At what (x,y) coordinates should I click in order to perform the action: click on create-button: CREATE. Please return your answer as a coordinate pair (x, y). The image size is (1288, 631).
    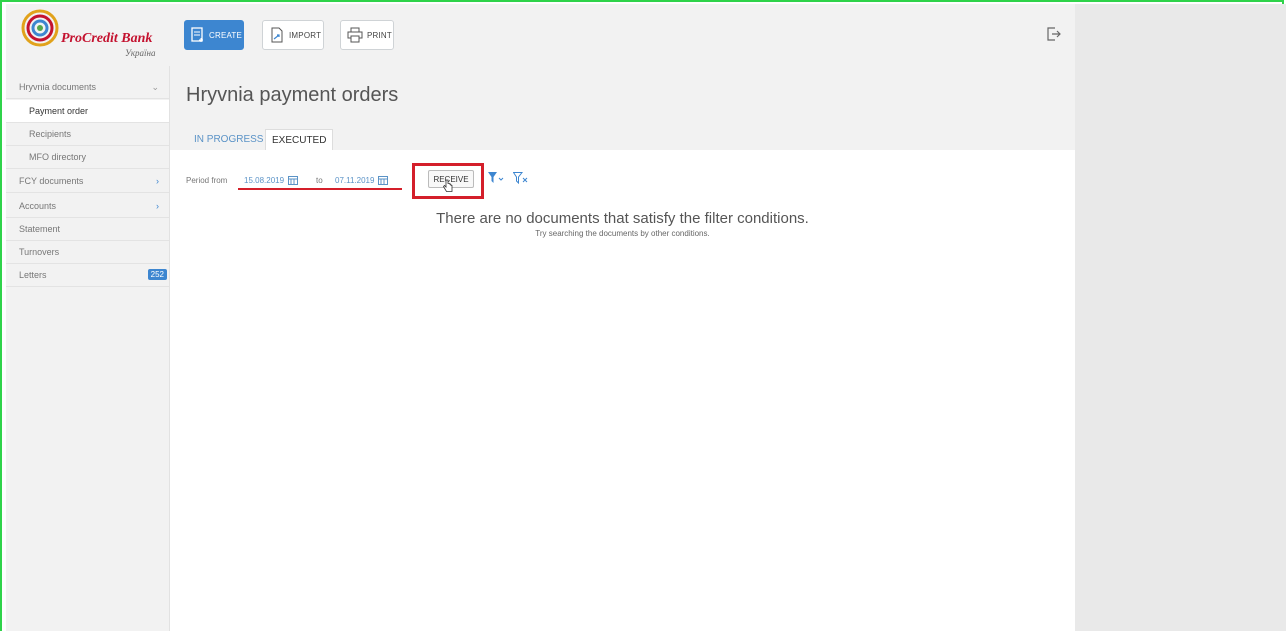
    Looking at the image, I should click on (214, 35).